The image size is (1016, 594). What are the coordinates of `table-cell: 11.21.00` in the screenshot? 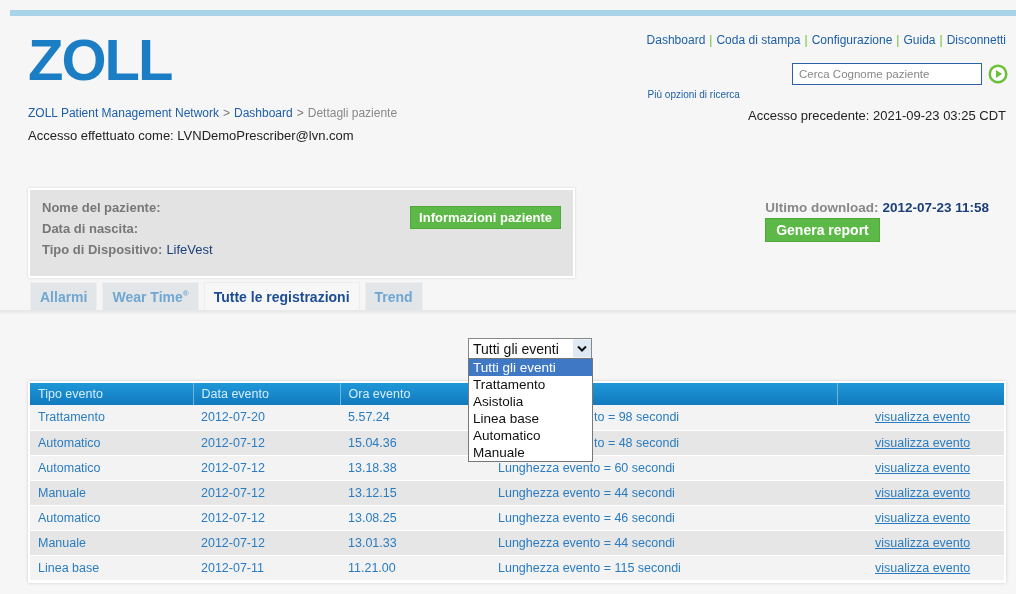 It's located at (372, 567).